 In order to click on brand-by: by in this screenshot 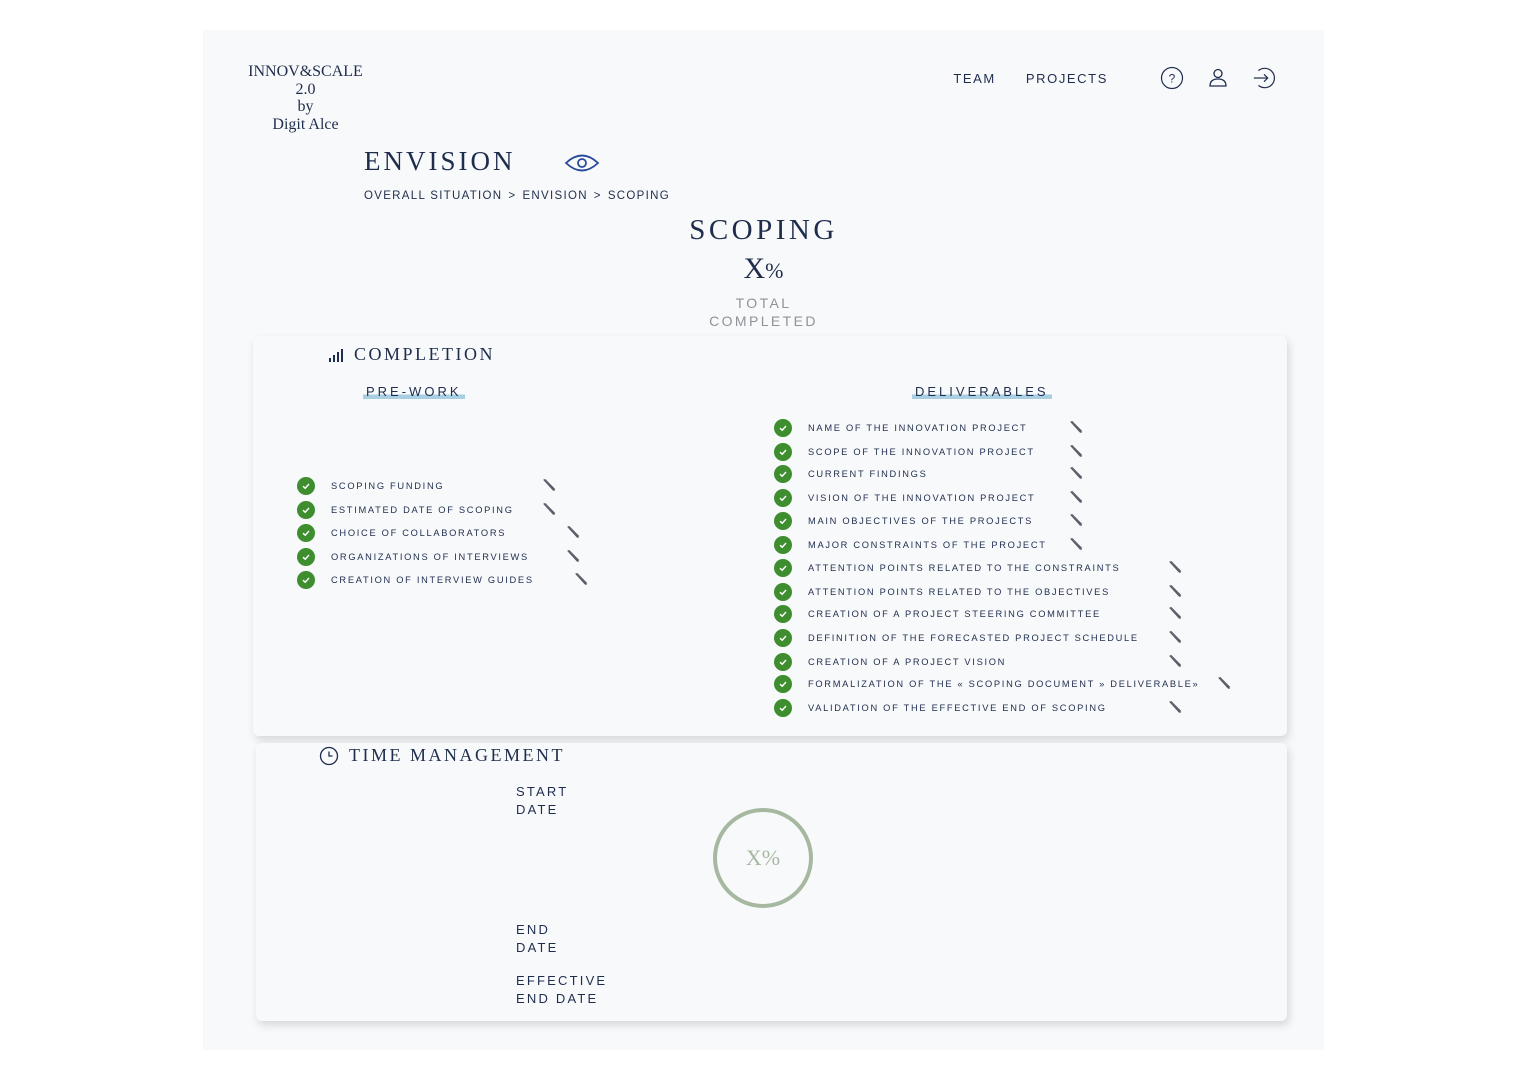, I will do `click(305, 106)`.